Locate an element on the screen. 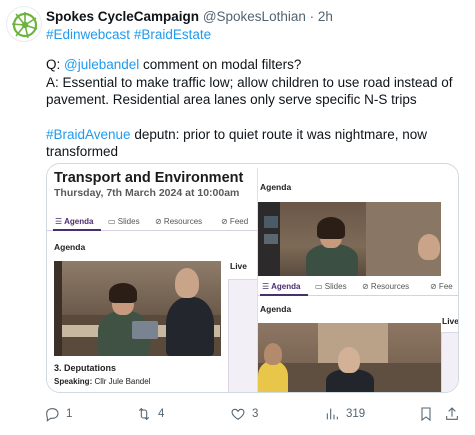 This screenshot has height=435, width=475. avatar is located at coordinates (24, 24).